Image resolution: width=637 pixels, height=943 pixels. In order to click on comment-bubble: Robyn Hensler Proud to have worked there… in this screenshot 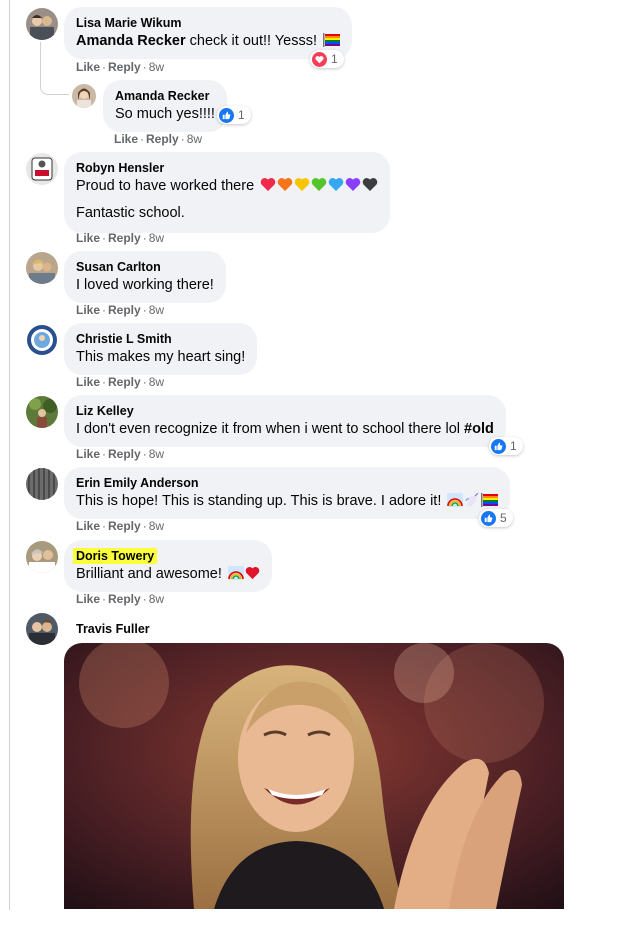, I will do `click(227, 192)`.